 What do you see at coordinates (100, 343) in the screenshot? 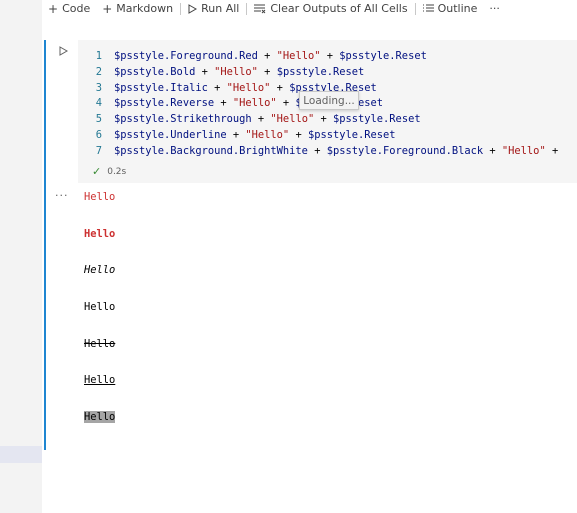
I see `output-line-strikethrough: Hello` at bounding box center [100, 343].